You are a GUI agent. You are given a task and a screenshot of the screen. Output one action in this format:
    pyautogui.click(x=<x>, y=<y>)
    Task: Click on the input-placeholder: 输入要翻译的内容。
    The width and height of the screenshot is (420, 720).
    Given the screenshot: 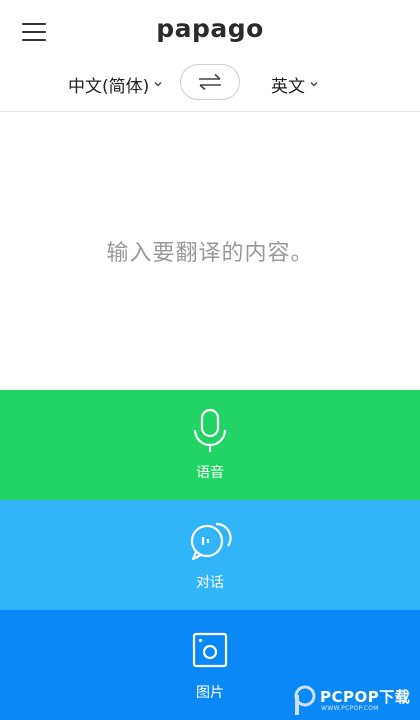 What is the action you would take?
    pyautogui.click(x=210, y=253)
    